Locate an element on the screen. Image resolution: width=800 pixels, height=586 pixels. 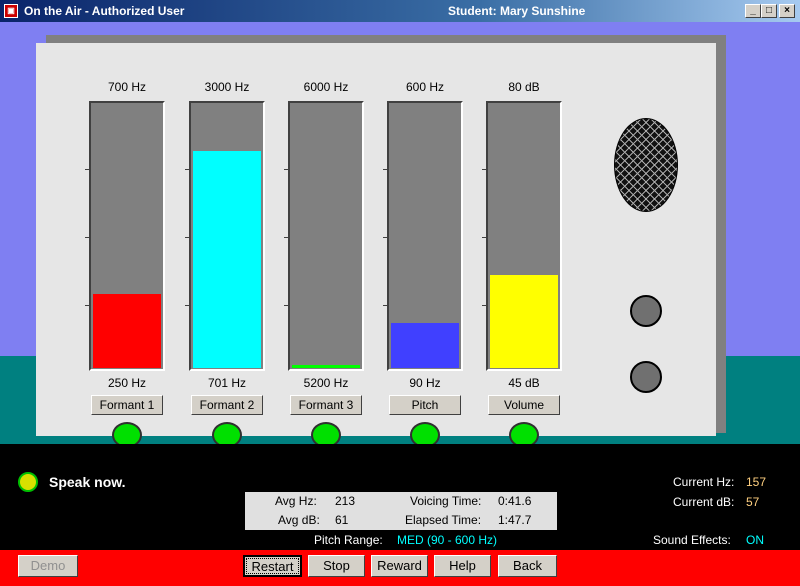
avg-hz-label: Avg Hz: is located at coordinates (296, 501).